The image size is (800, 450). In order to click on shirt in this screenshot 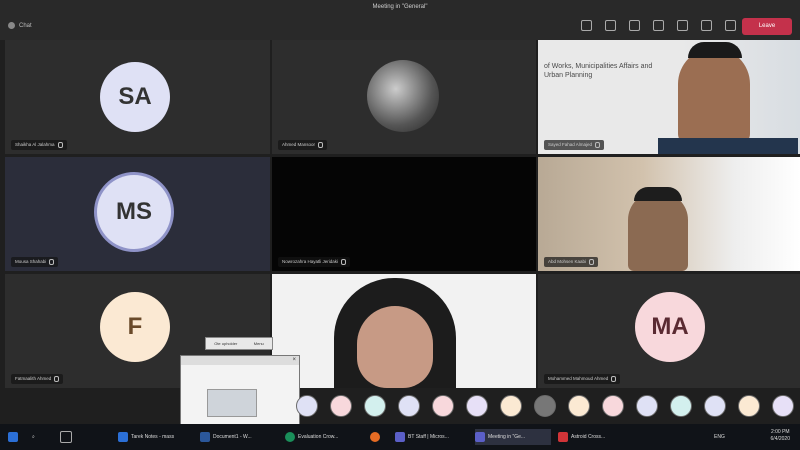, I will do `click(728, 146)`.